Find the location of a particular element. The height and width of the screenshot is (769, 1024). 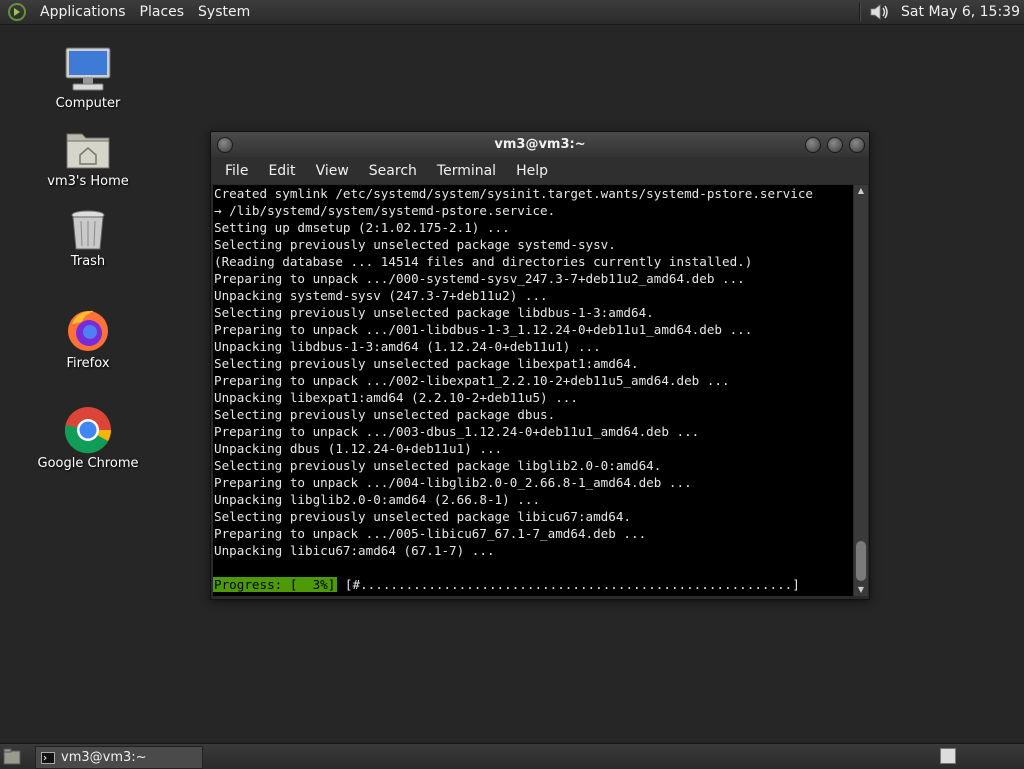

desktop-icon-computer: Computer is located at coordinates (88, 78).